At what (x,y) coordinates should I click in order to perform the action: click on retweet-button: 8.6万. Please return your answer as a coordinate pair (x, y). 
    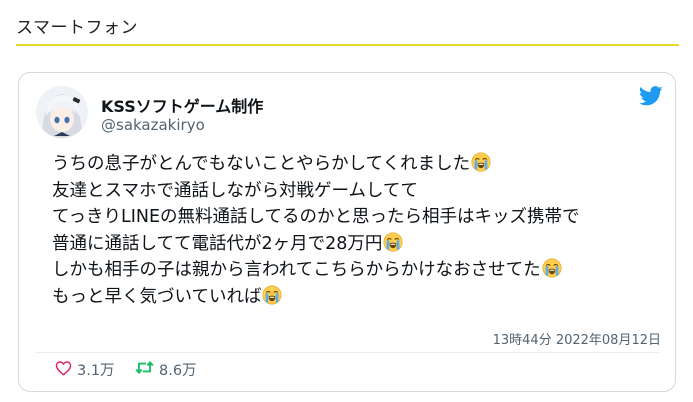
    Looking at the image, I should click on (166, 369).